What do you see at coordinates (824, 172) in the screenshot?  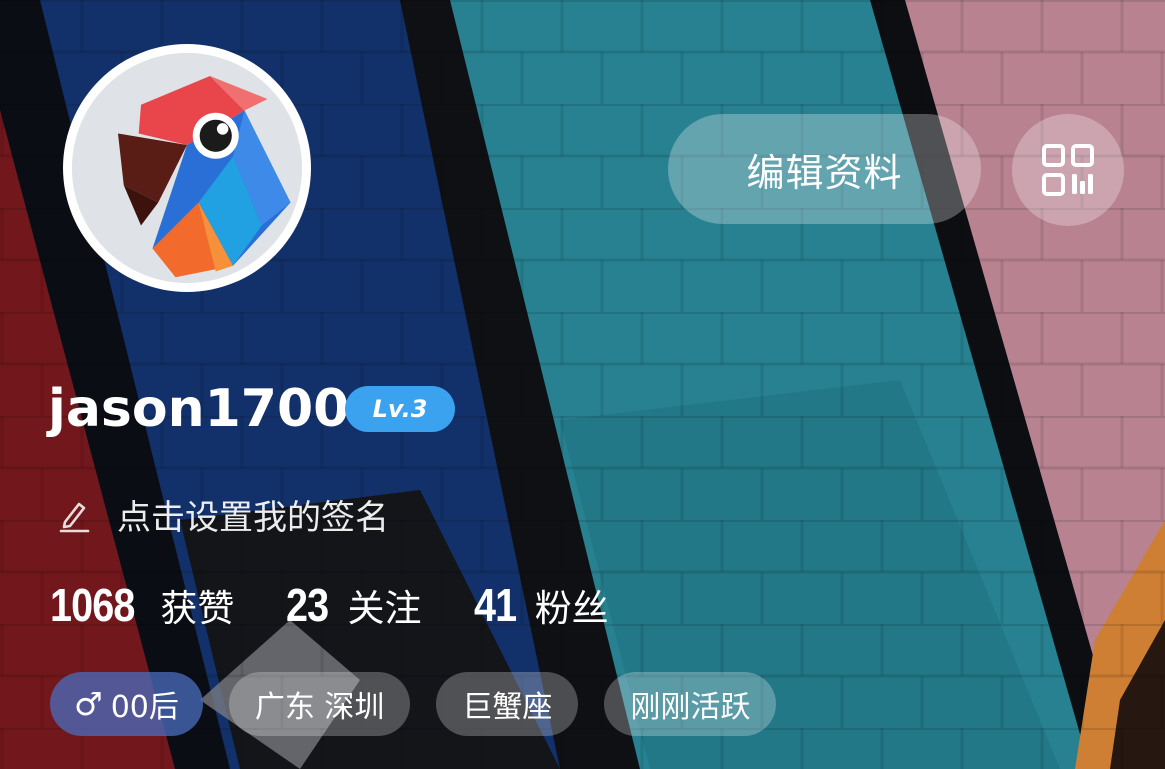 I see `edit-profile-label: 编辑资料` at bounding box center [824, 172].